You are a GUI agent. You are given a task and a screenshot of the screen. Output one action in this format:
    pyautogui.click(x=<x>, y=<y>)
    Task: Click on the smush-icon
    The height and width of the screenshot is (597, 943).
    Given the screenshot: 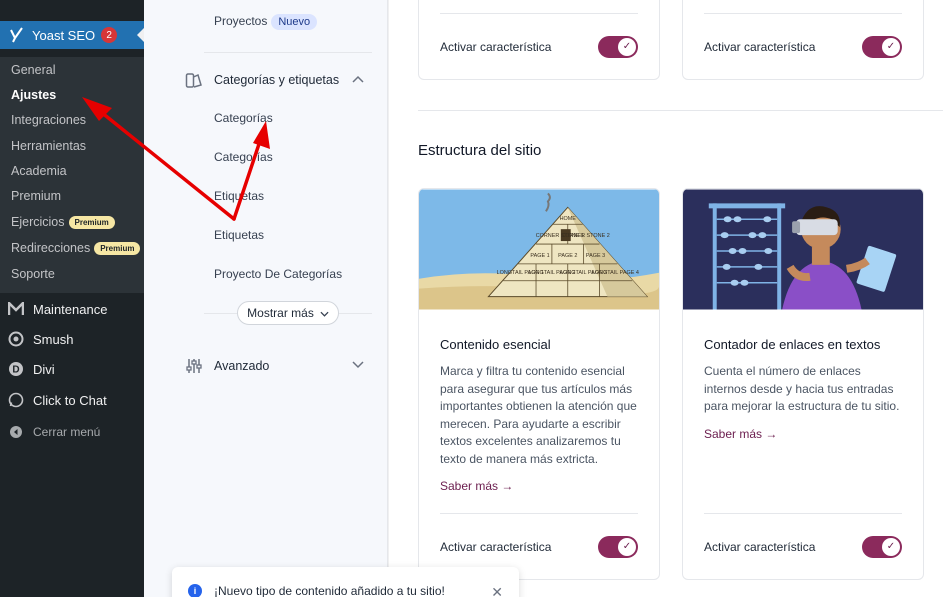 What is the action you would take?
    pyautogui.click(x=16, y=339)
    